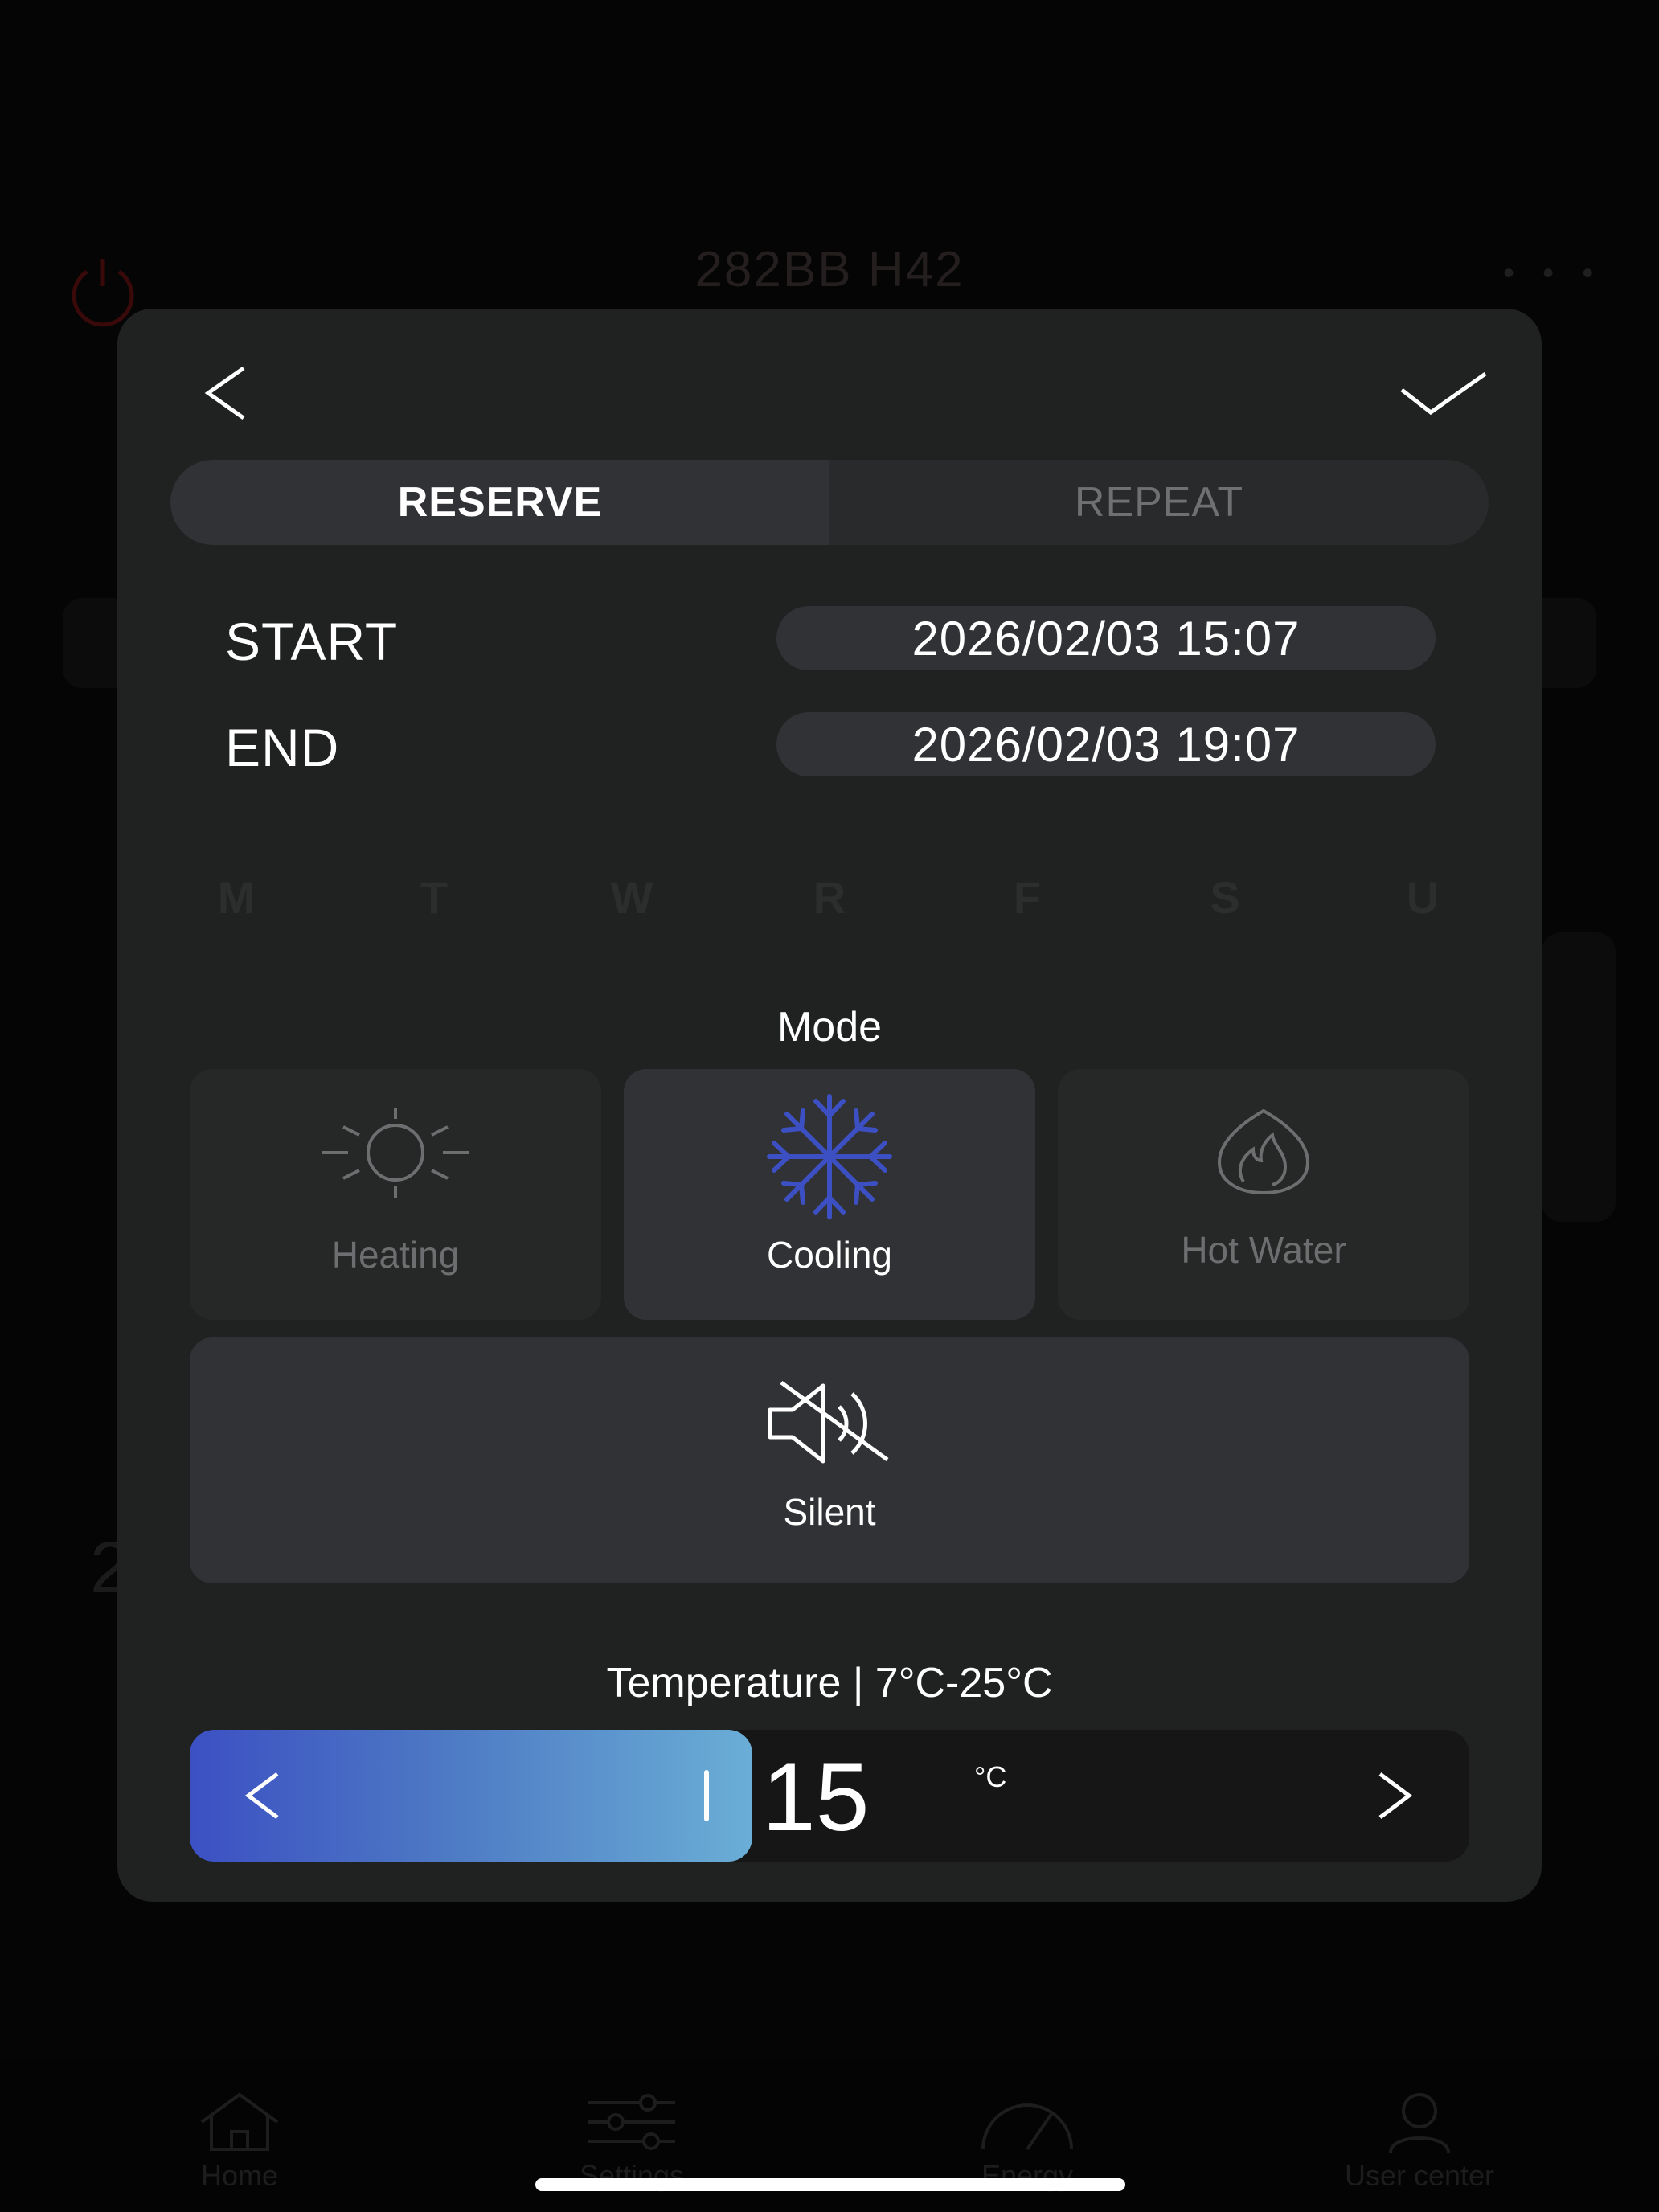 The image size is (1659, 2212). Describe the element at coordinates (1263, 1250) in the screenshot. I see `mode-label: Hot Water` at that location.